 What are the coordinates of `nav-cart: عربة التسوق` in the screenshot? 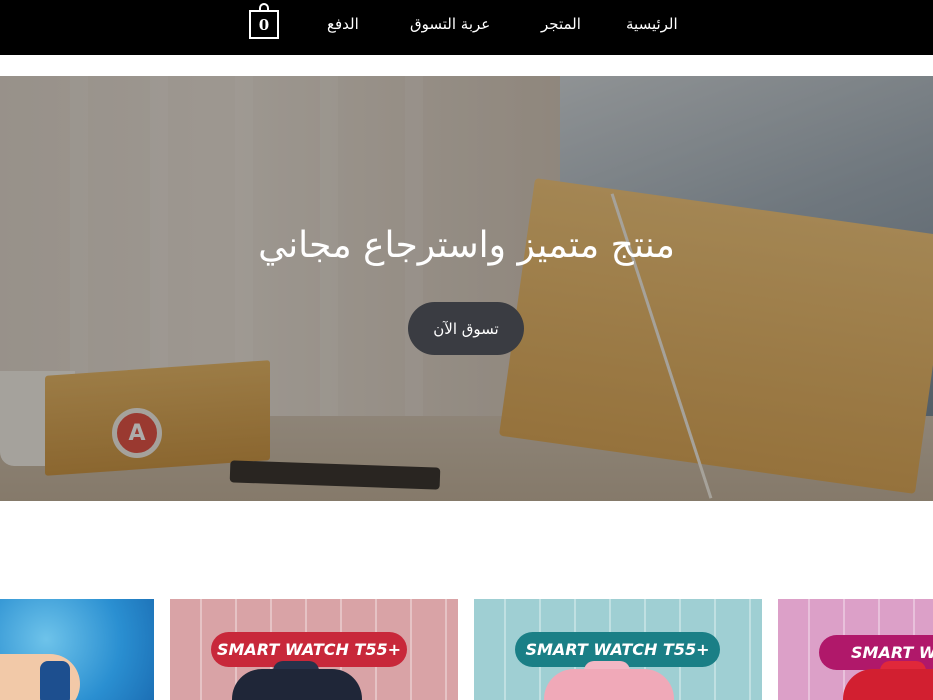 It's located at (450, 24).